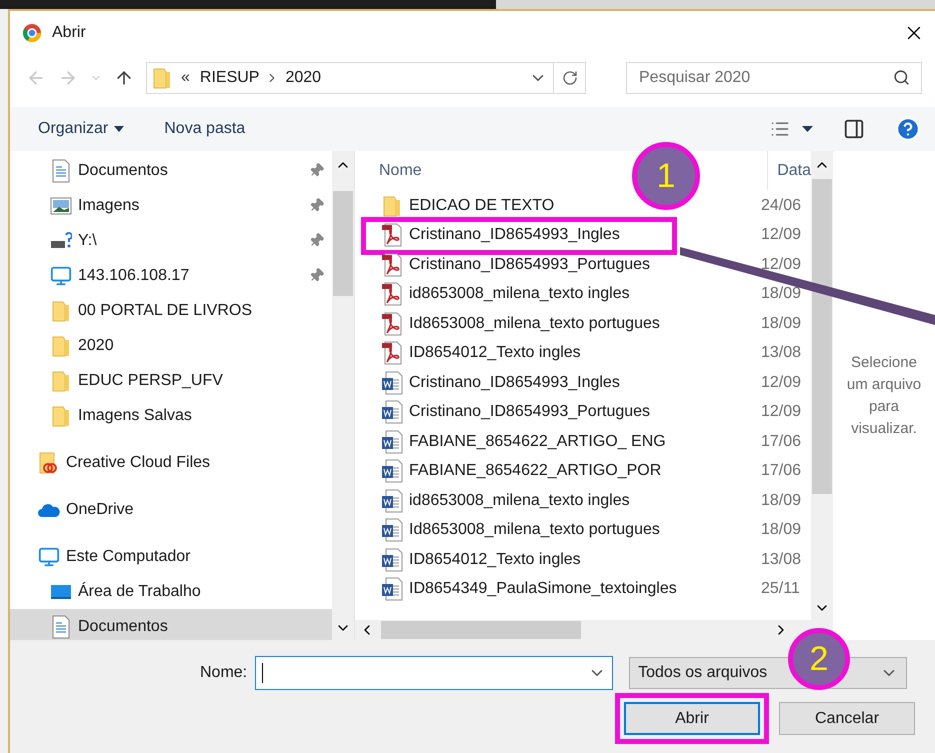 Image resolution: width=935 pixels, height=753 pixels. What do you see at coordinates (69, 33) in the screenshot?
I see `window-title: Abrir` at bounding box center [69, 33].